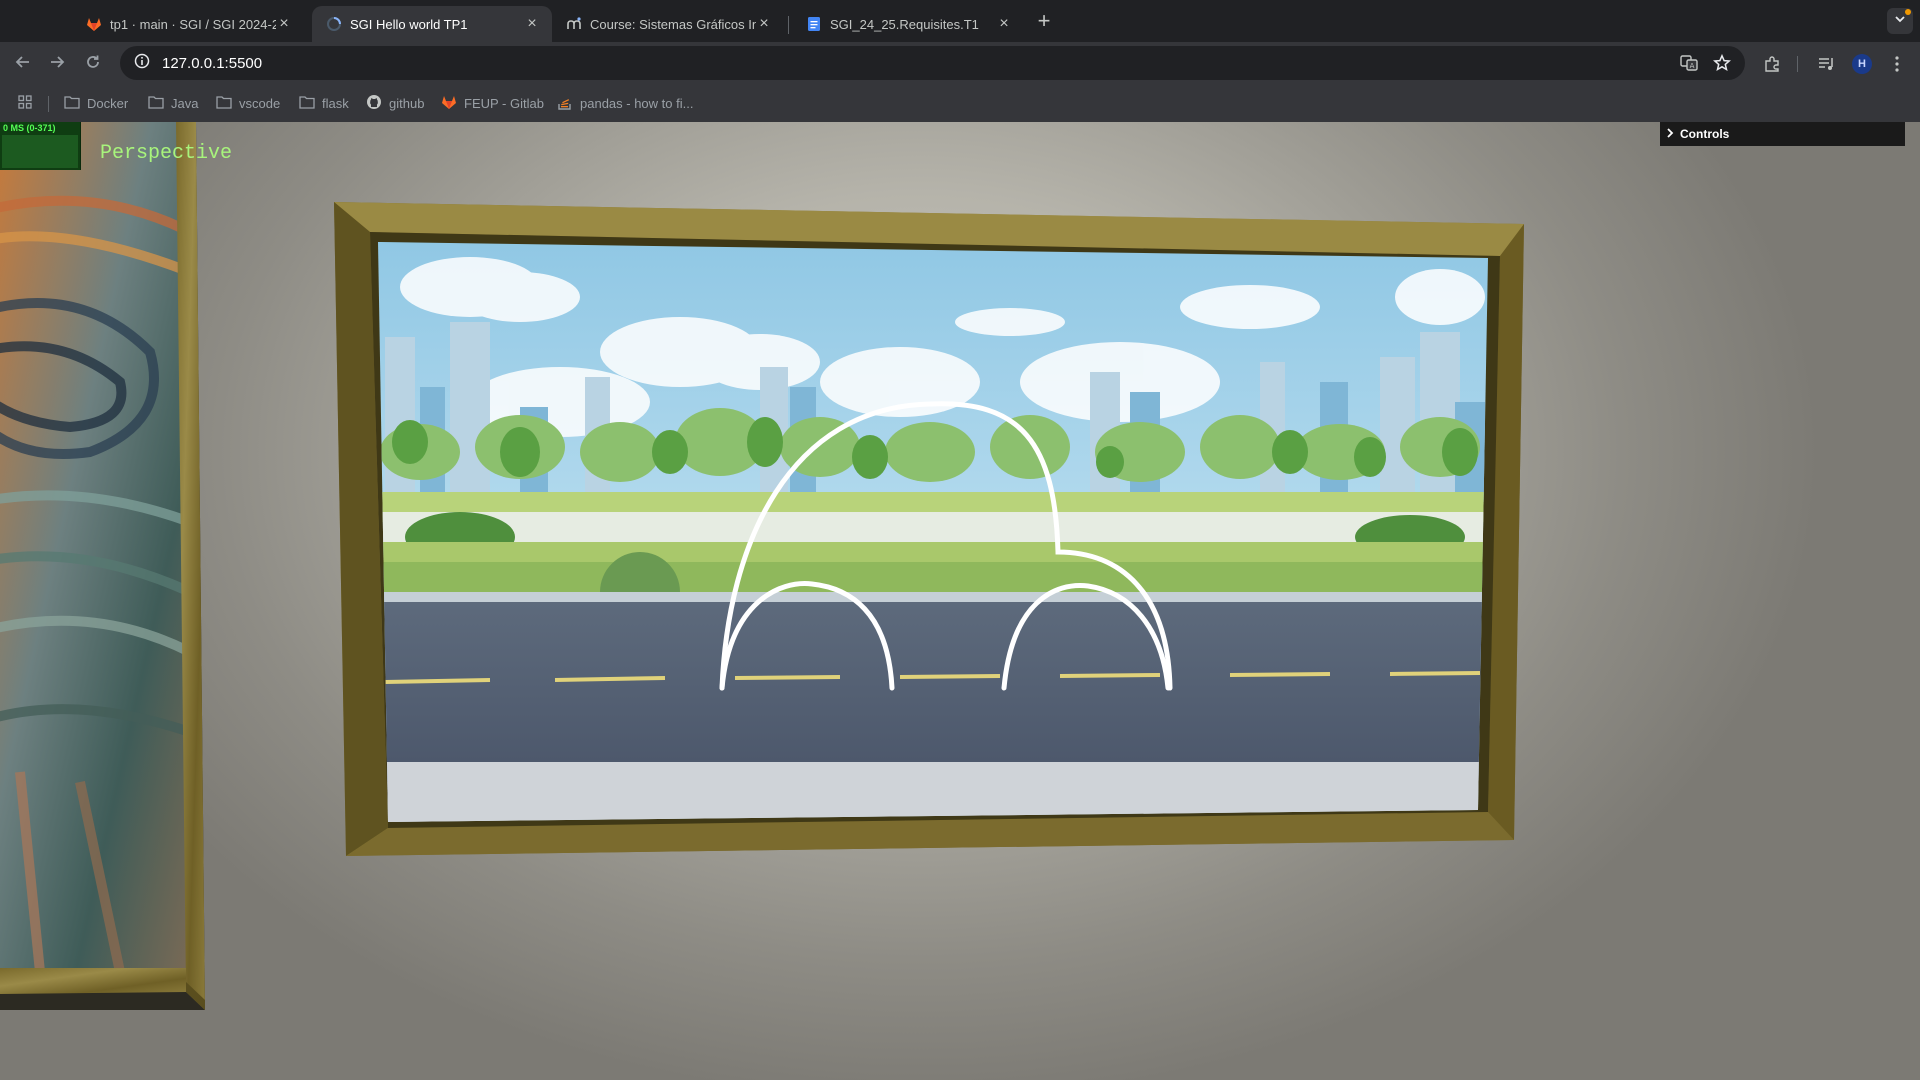 The height and width of the screenshot is (1080, 1920). What do you see at coordinates (48, 104) in the screenshot?
I see `bookmarks-divider` at bounding box center [48, 104].